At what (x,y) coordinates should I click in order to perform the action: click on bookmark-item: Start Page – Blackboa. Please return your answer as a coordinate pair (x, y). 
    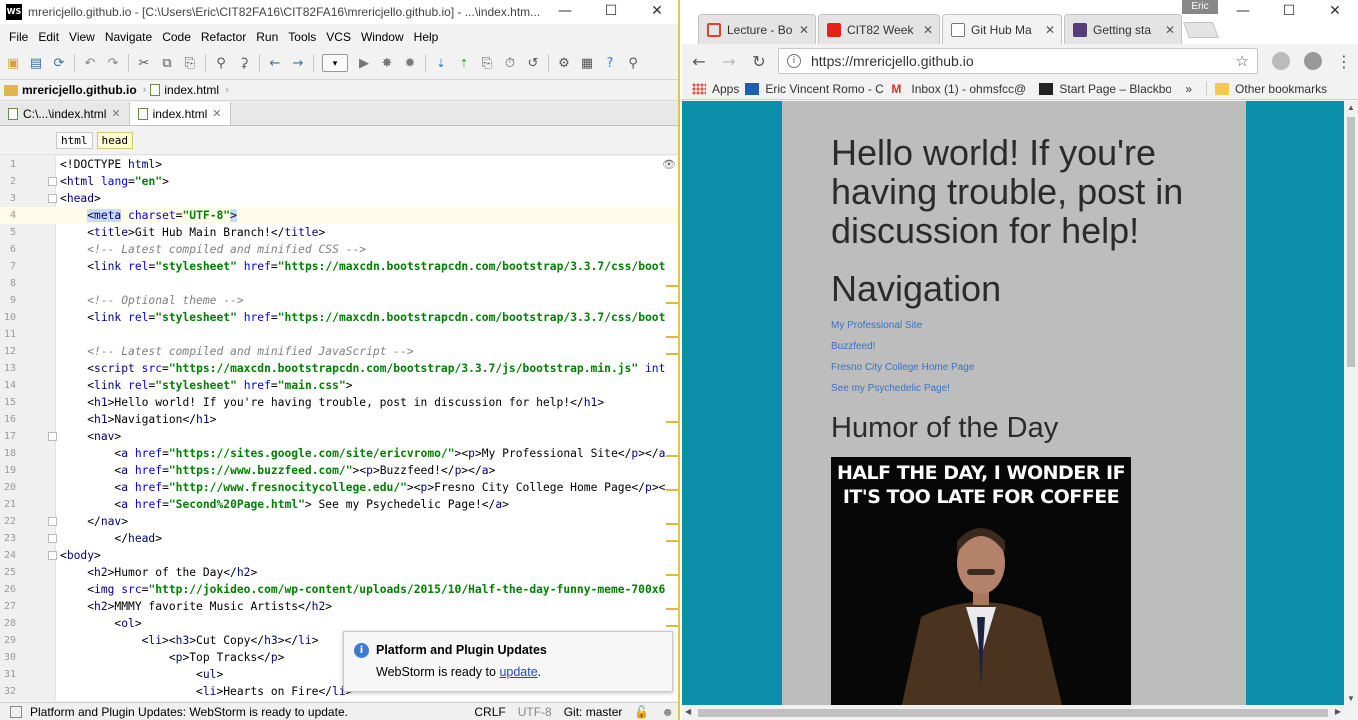
    Looking at the image, I should click on (1105, 89).